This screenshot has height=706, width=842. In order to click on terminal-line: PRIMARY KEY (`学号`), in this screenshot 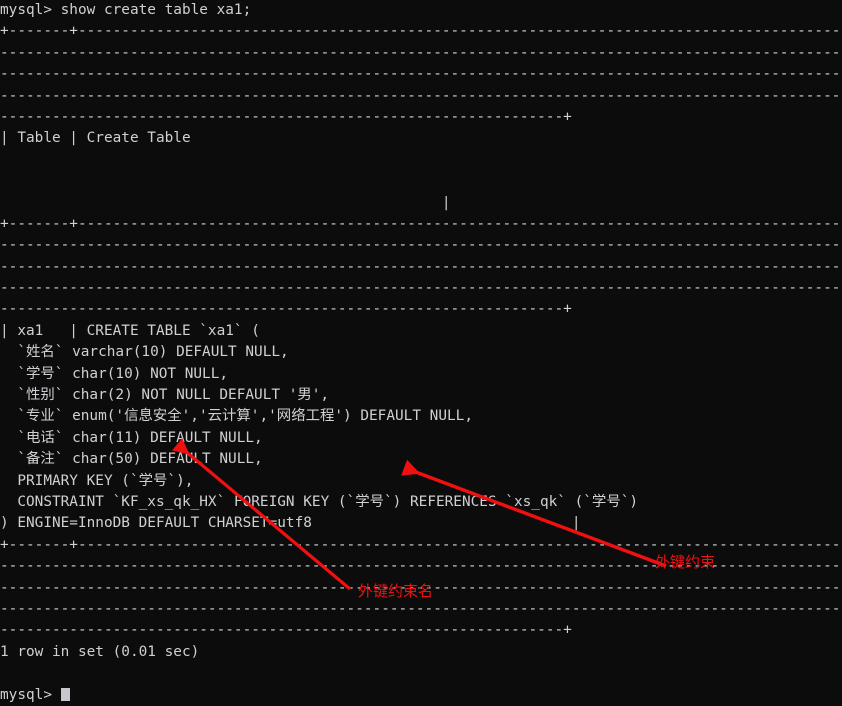, I will do `click(97, 480)`.